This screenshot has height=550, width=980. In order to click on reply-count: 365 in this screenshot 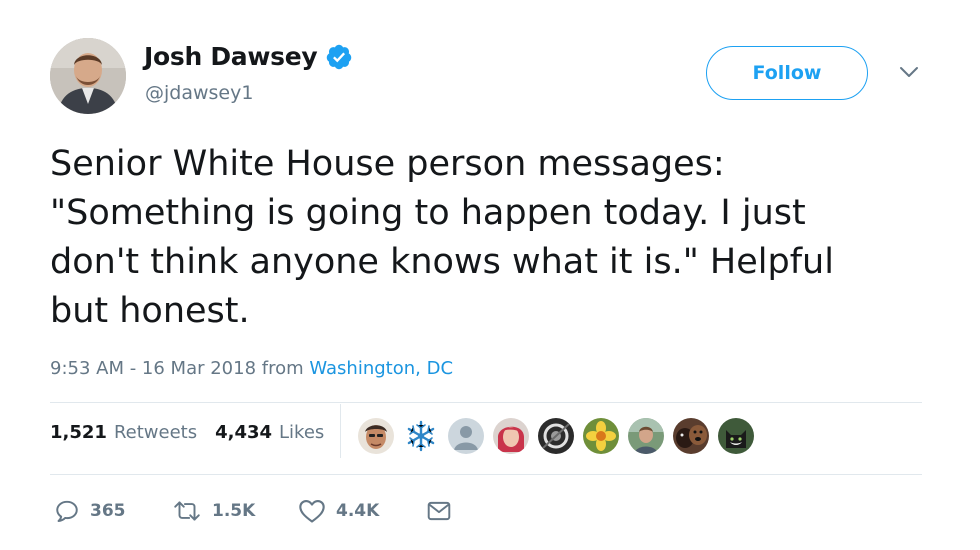, I will do `click(108, 511)`.